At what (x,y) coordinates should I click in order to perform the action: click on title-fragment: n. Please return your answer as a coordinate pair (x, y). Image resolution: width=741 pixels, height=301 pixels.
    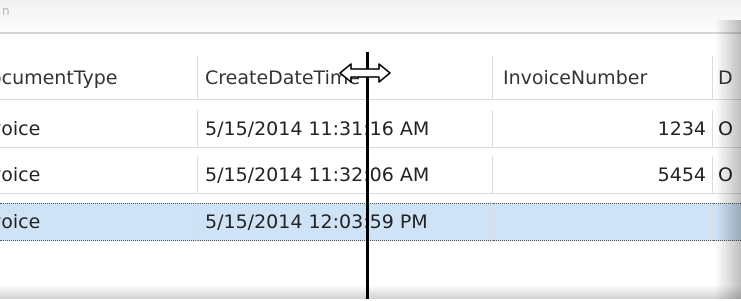
    Looking at the image, I should click on (6, 11).